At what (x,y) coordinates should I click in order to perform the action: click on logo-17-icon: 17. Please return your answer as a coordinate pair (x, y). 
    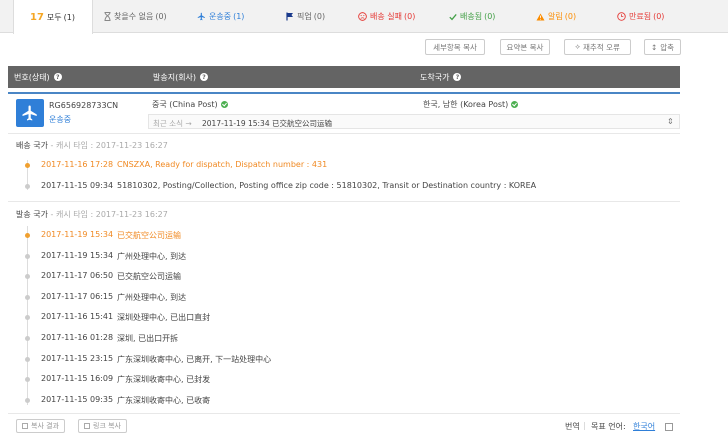
    Looking at the image, I should click on (37, 17).